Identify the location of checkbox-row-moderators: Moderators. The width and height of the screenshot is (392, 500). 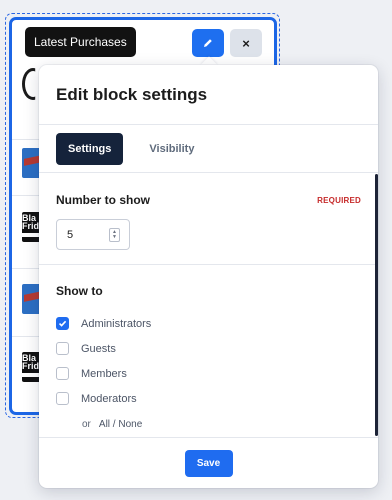
(207, 398).